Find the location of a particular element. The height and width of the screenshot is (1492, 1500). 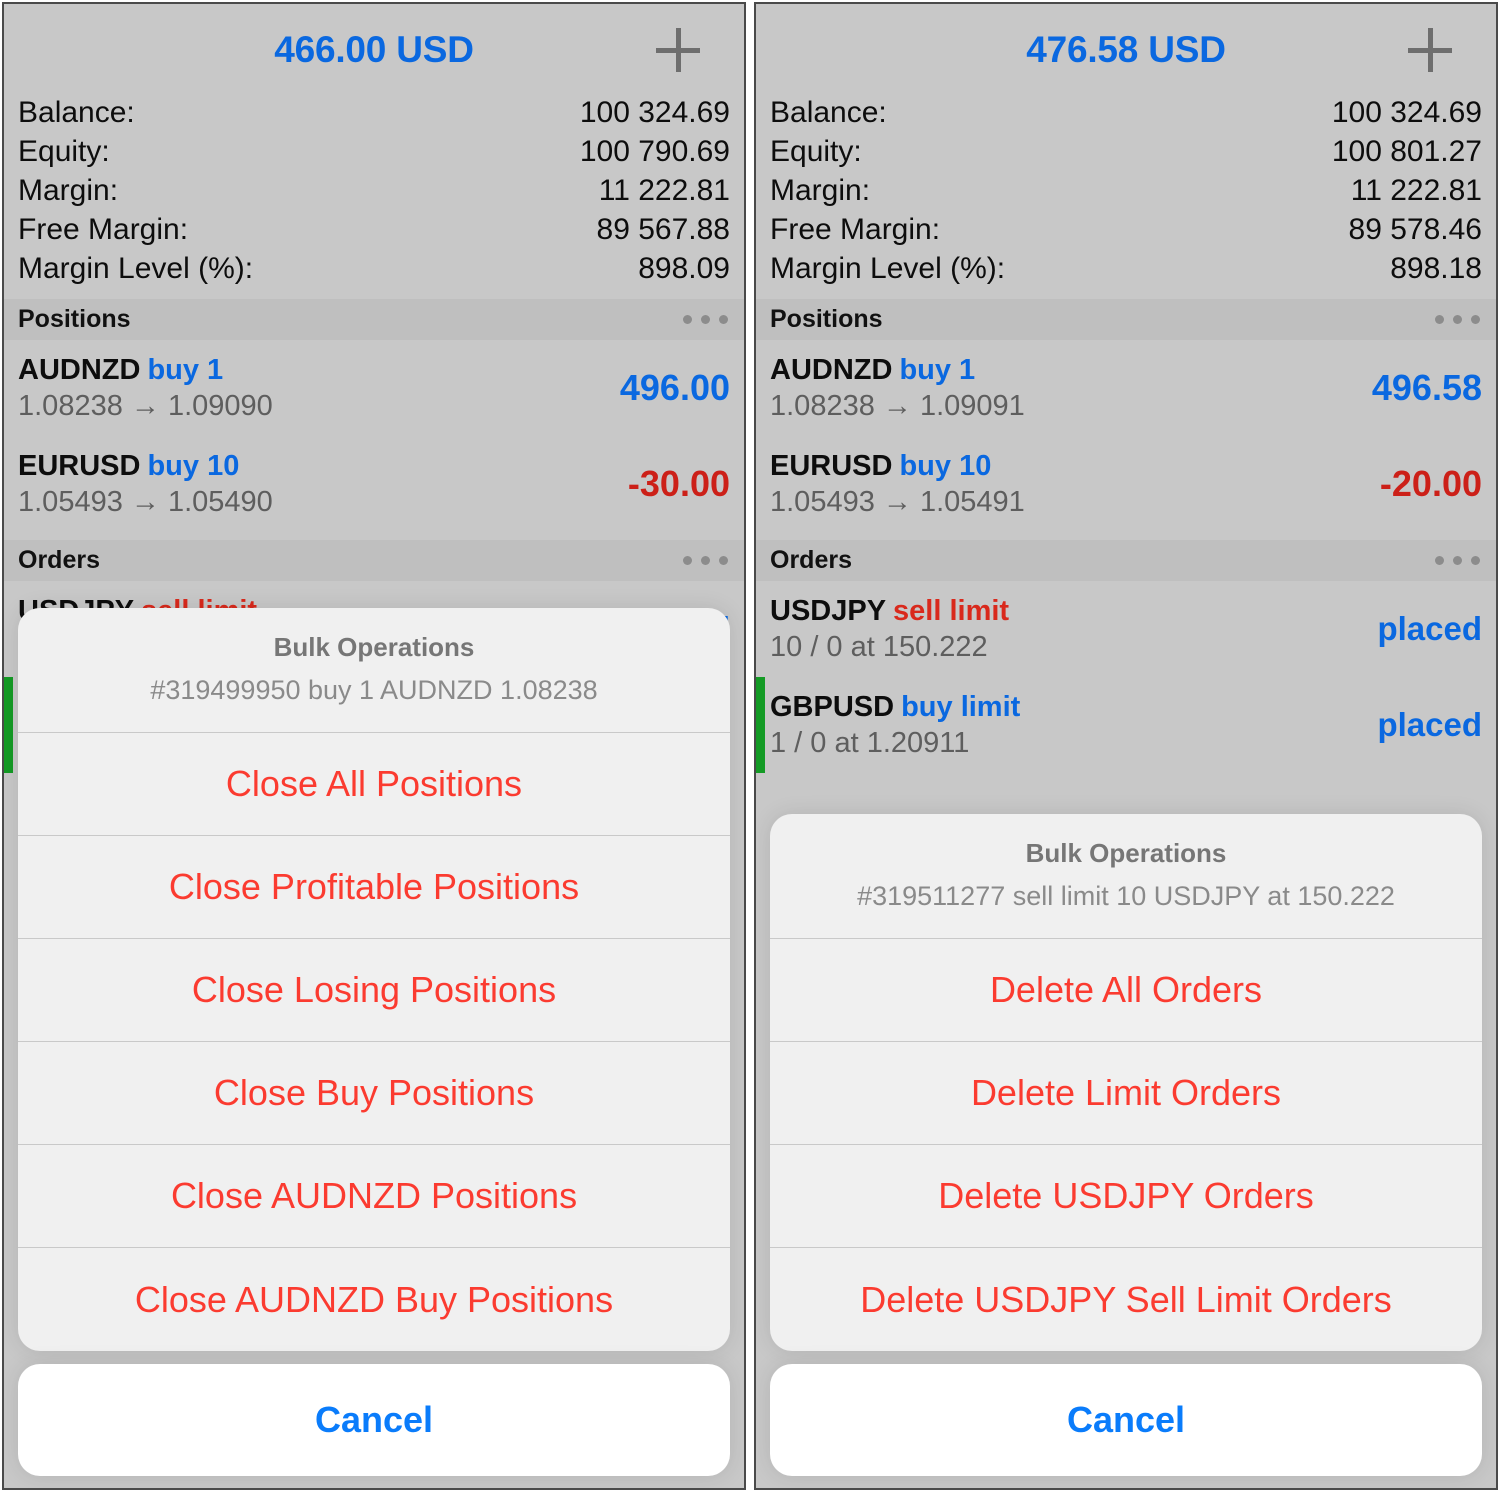

account-profit-title: 466.00 USD is located at coordinates (374, 49).